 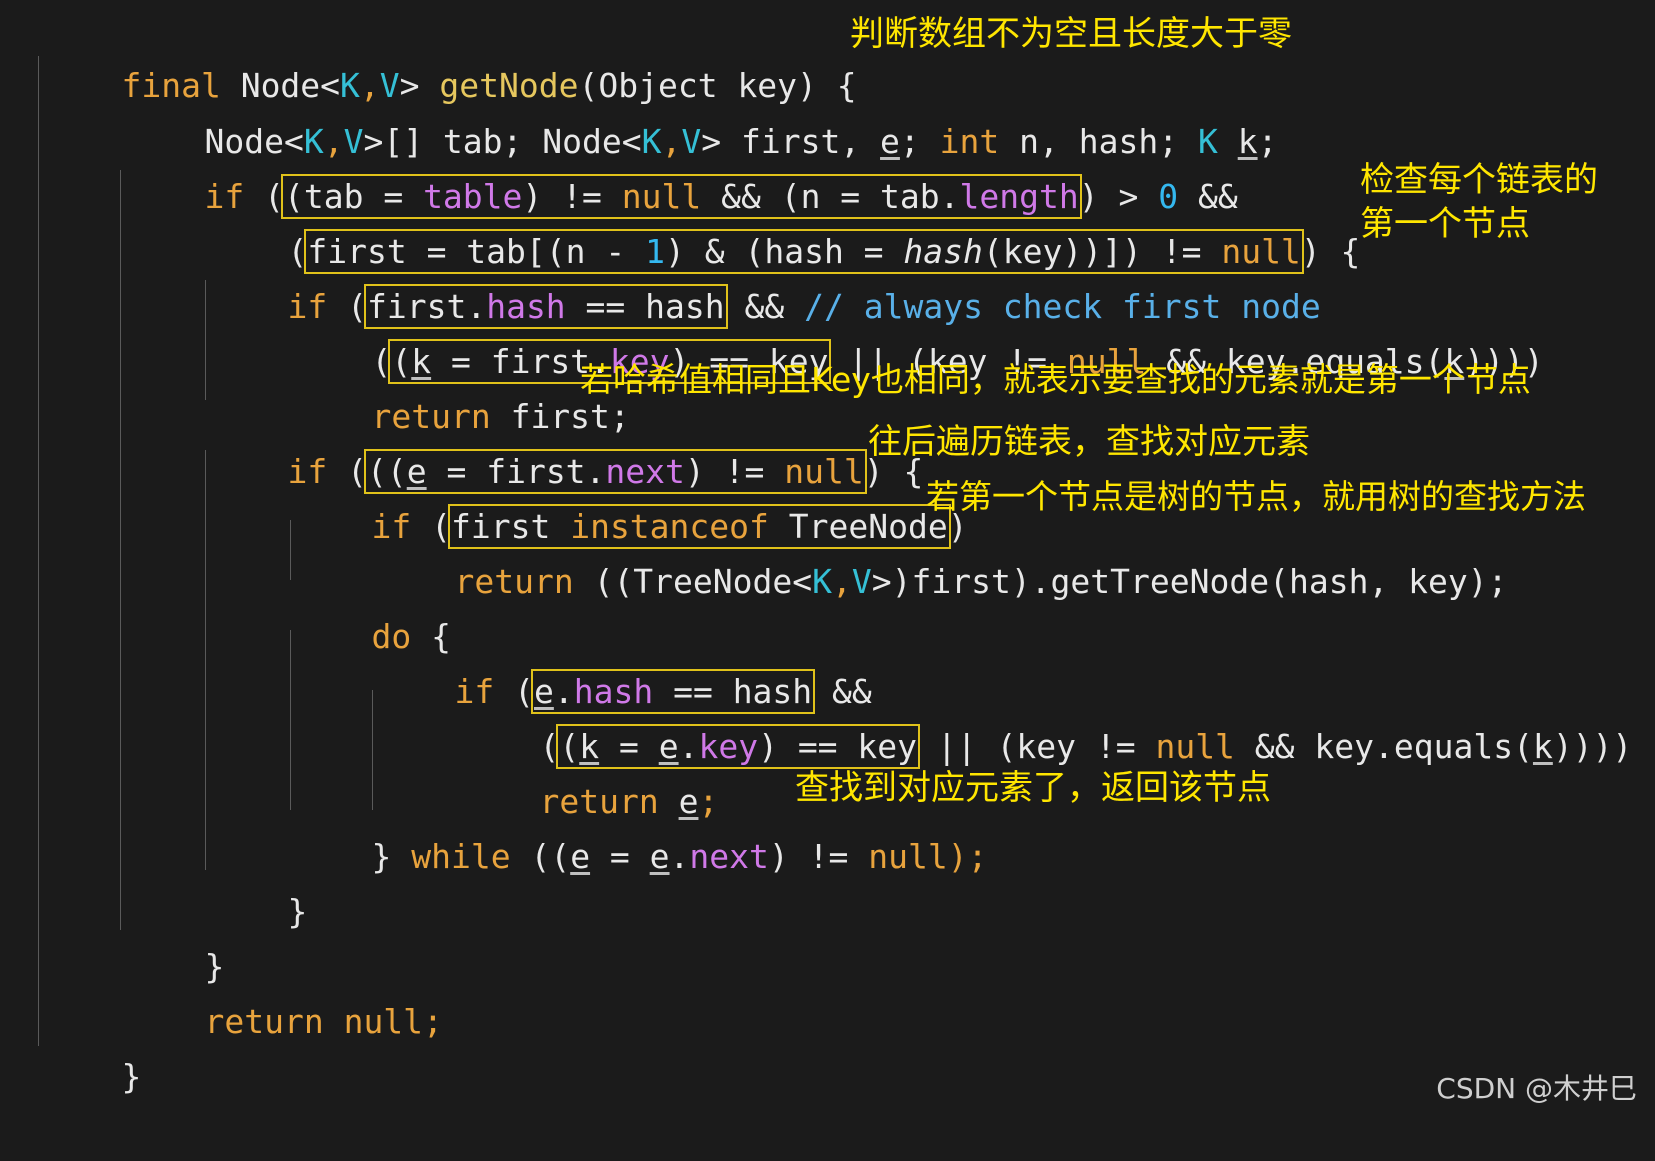 What do you see at coordinates (861, 581) in the screenshot?
I see `token: V` at bounding box center [861, 581].